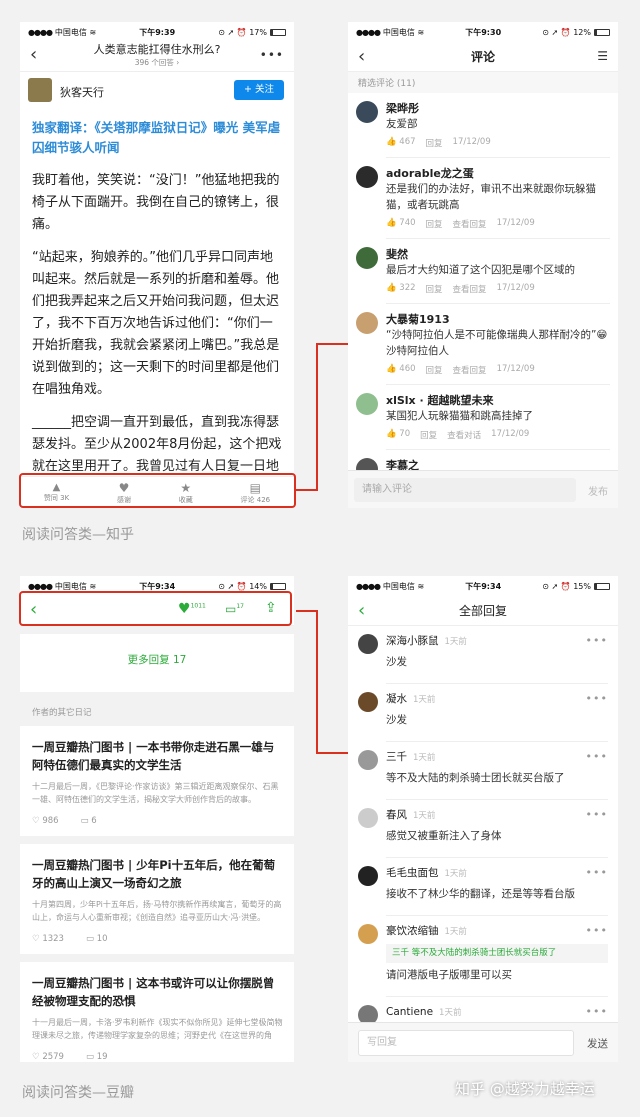 Image resolution: width=640 pixels, height=1117 pixels. I want to click on comment-author: 大暴菊1913, so click(498, 319).